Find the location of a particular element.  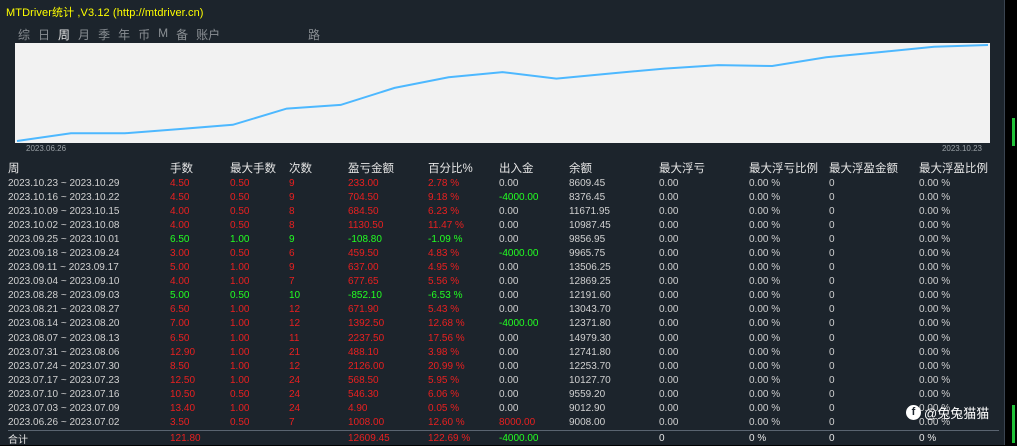

table-cell: 4.95 % is located at coordinates (444, 268).